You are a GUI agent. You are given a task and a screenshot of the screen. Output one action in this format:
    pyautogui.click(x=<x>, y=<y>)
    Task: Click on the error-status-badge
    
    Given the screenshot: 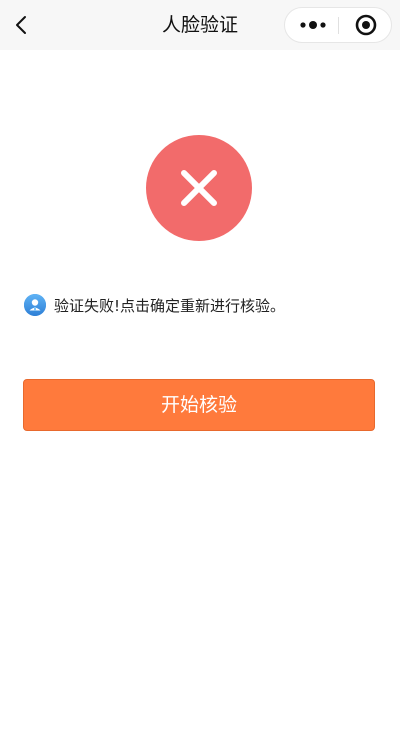 What is the action you would take?
    pyautogui.click(x=199, y=188)
    